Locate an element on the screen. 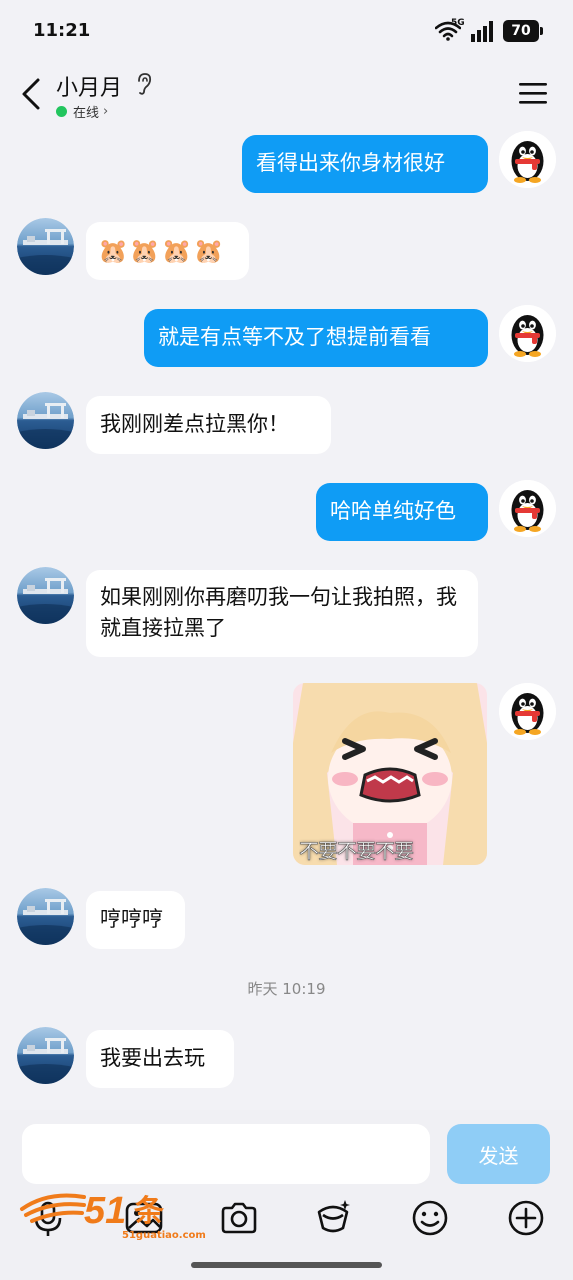 Image resolution: width=573 pixels, height=1280 pixels. sticker-image: 不要不要不要 is located at coordinates (390, 774).